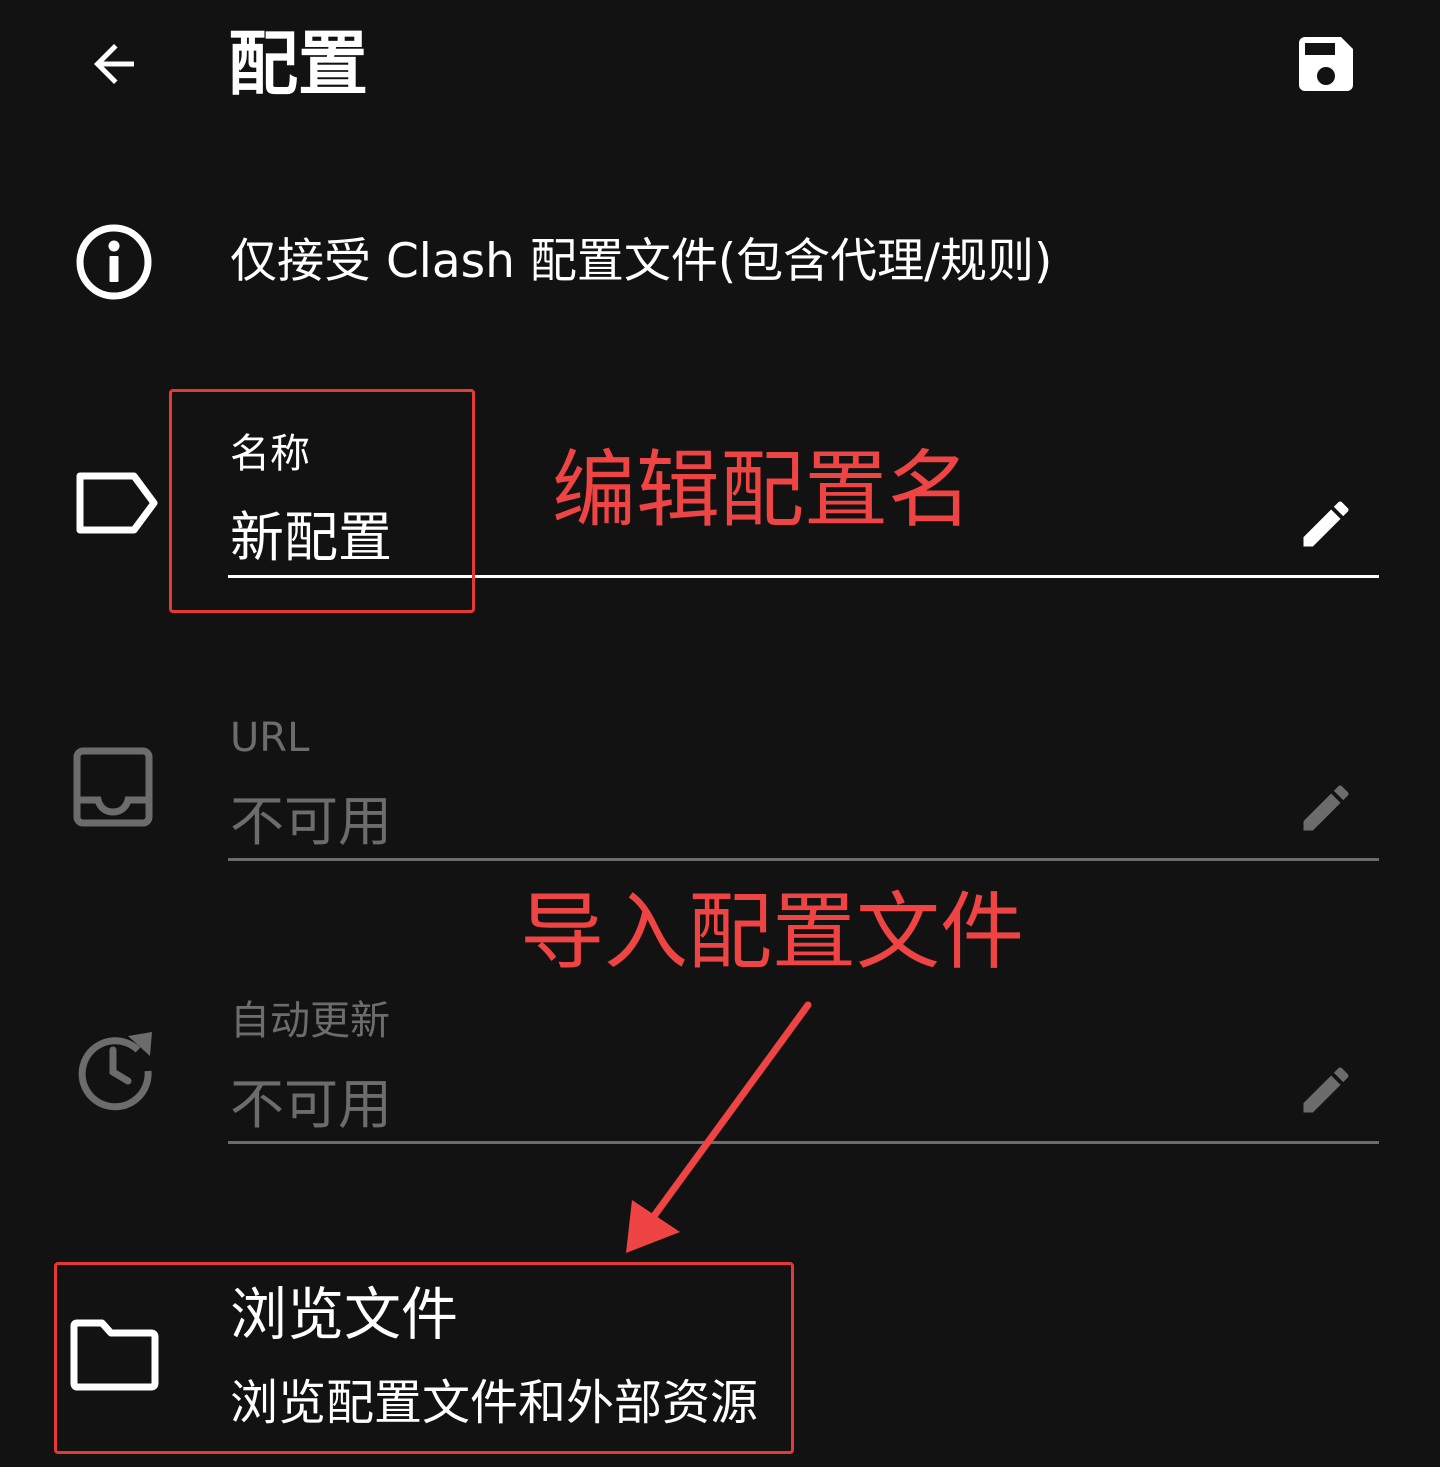  I want to click on back-button, so click(114, 64).